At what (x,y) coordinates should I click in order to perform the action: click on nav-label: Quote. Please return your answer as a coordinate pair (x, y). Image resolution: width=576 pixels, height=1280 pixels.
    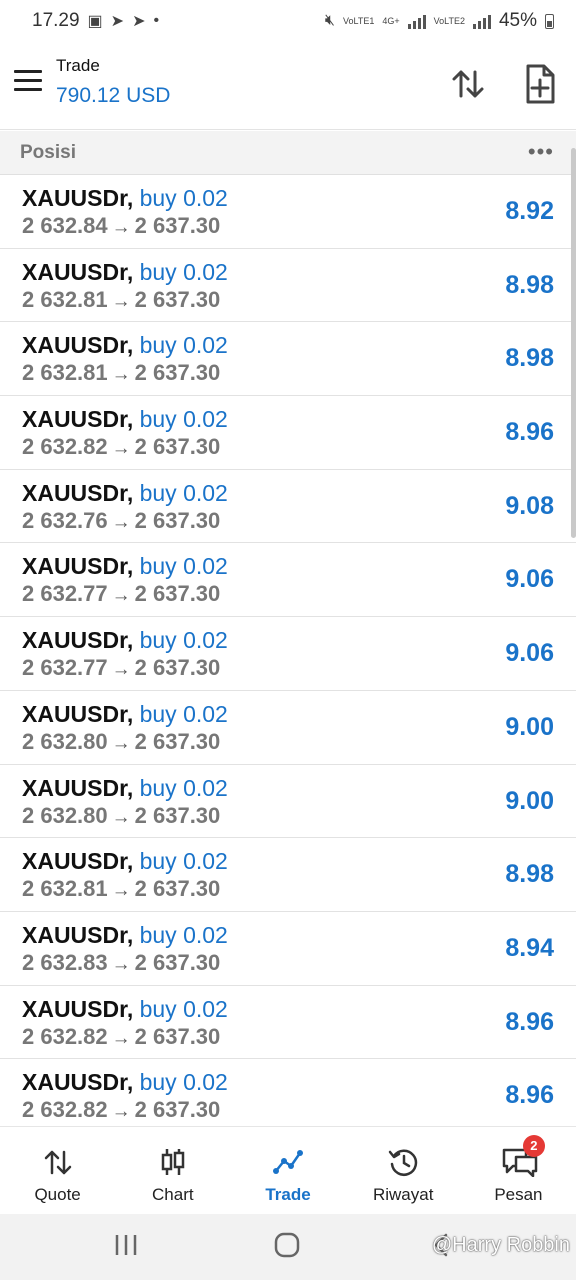
    Looking at the image, I should click on (57, 1194).